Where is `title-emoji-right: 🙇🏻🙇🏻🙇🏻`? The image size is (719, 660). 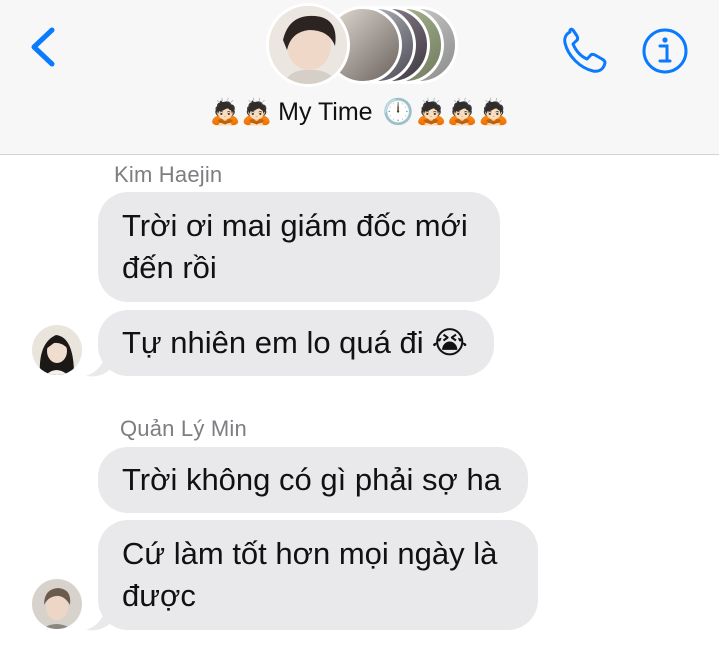
title-emoji-right: 🙇🏻🙇🏻🙇🏻 is located at coordinates (462, 112).